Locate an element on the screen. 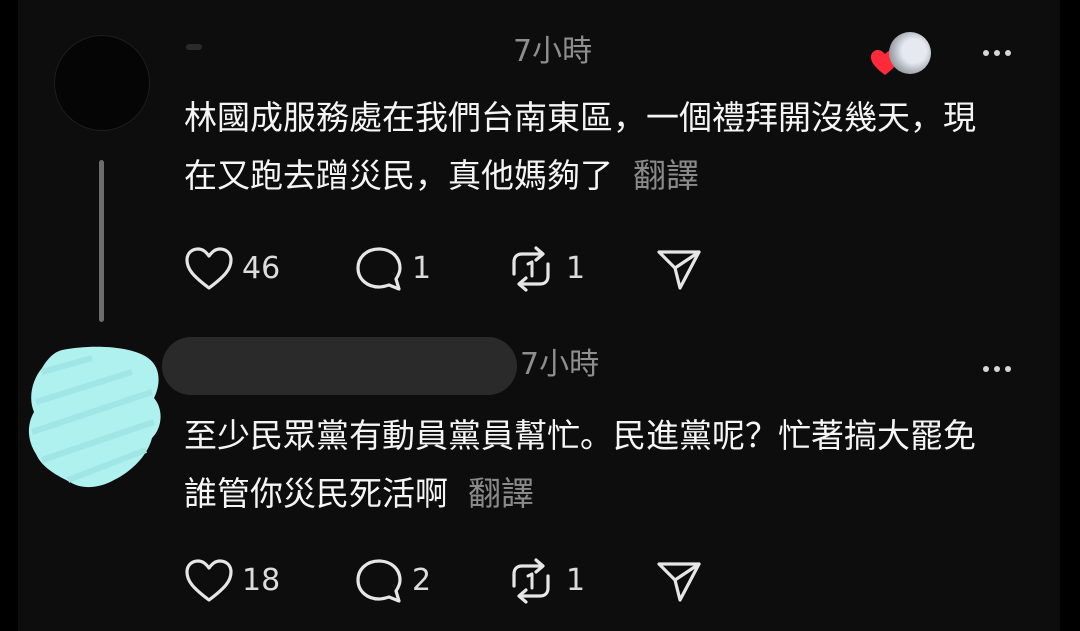  post-2-like-count: 18 is located at coordinates (261, 580).